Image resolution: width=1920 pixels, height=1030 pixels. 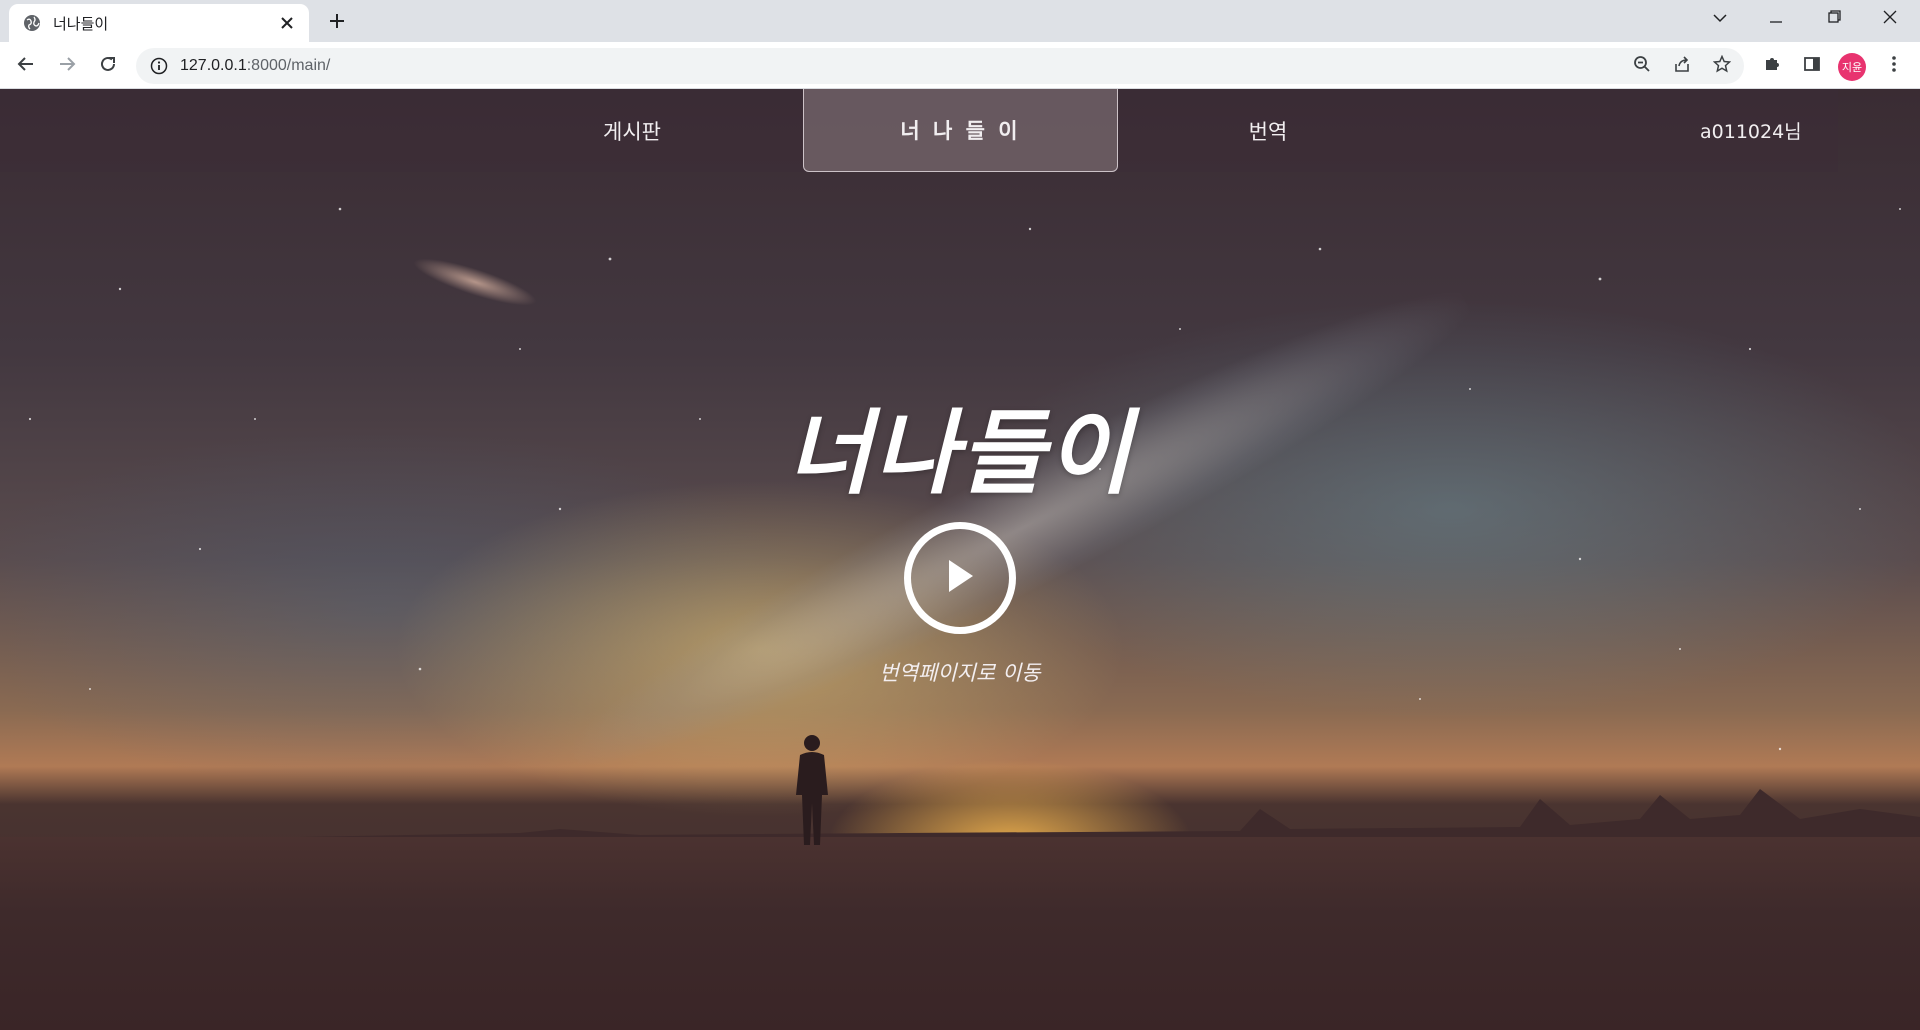 I want to click on play-button, so click(x=960, y=578).